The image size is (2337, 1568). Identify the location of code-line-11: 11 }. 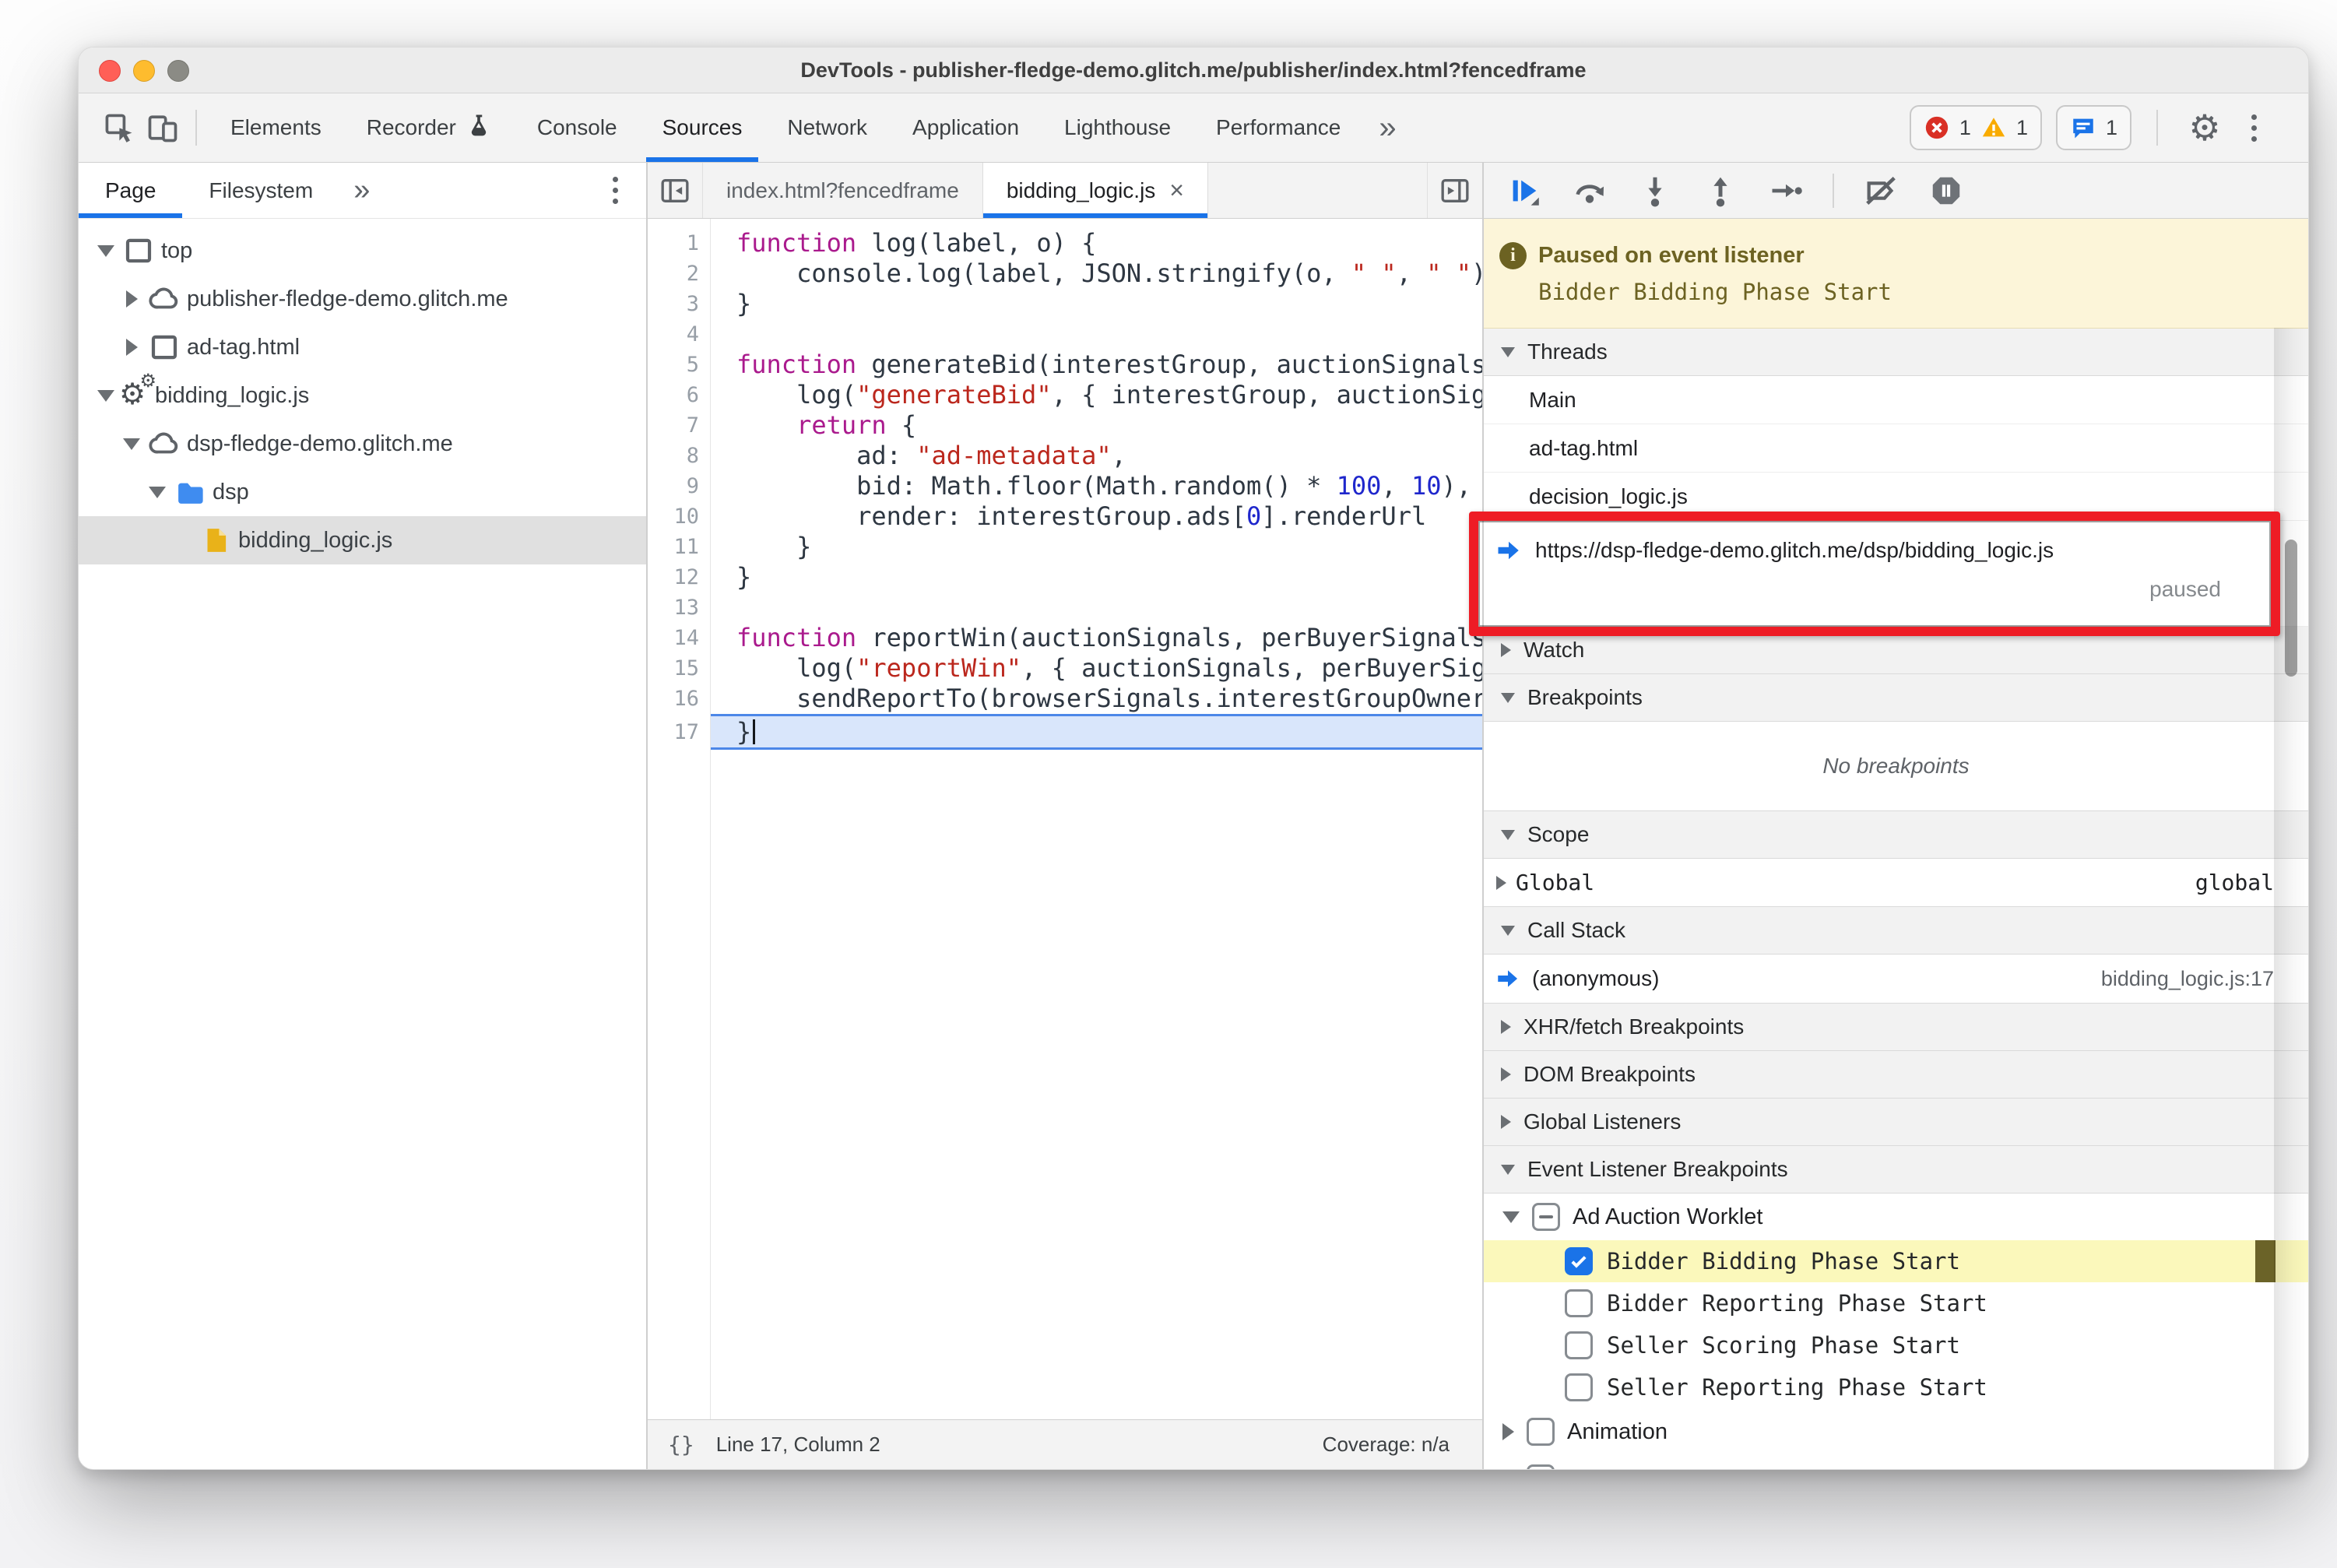
(1065, 547).